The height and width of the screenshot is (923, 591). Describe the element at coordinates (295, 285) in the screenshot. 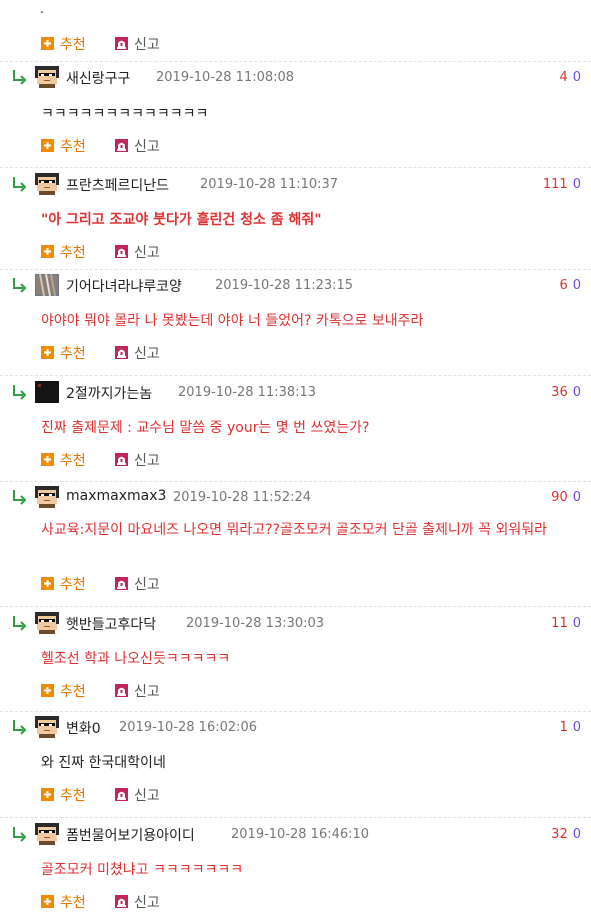

I see `comment-header: 기어다녀라냐루코양 2019-10-28 11:23:15 6 0` at that location.